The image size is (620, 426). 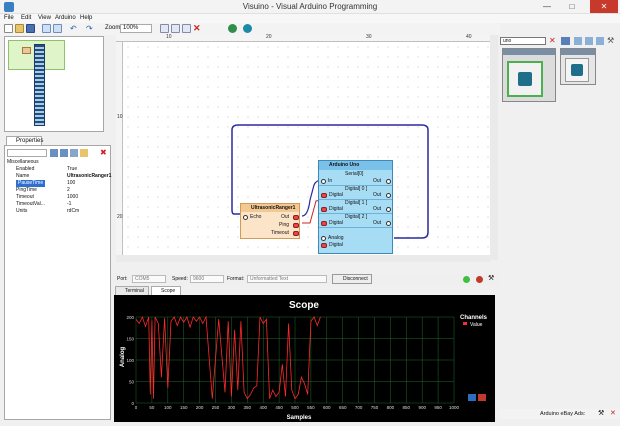 I want to click on component-title: Arduino Uno, so click(x=355, y=165).